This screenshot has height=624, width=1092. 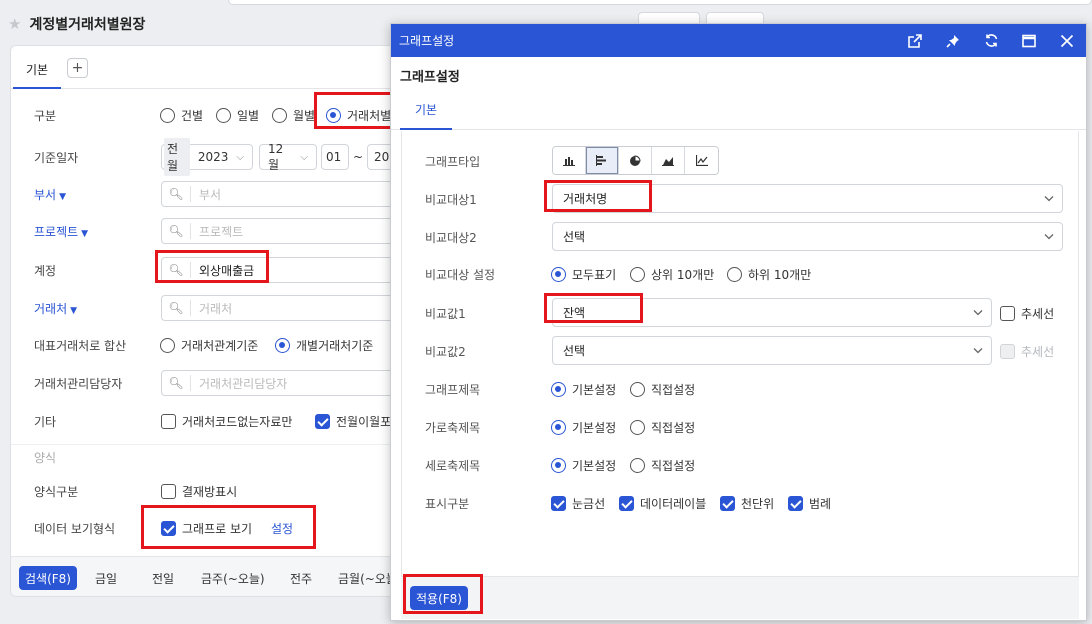 What do you see at coordinates (277, 194) in the screenshot?
I see `department-input: 🔍︎ 부서` at bounding box center [277, 194].